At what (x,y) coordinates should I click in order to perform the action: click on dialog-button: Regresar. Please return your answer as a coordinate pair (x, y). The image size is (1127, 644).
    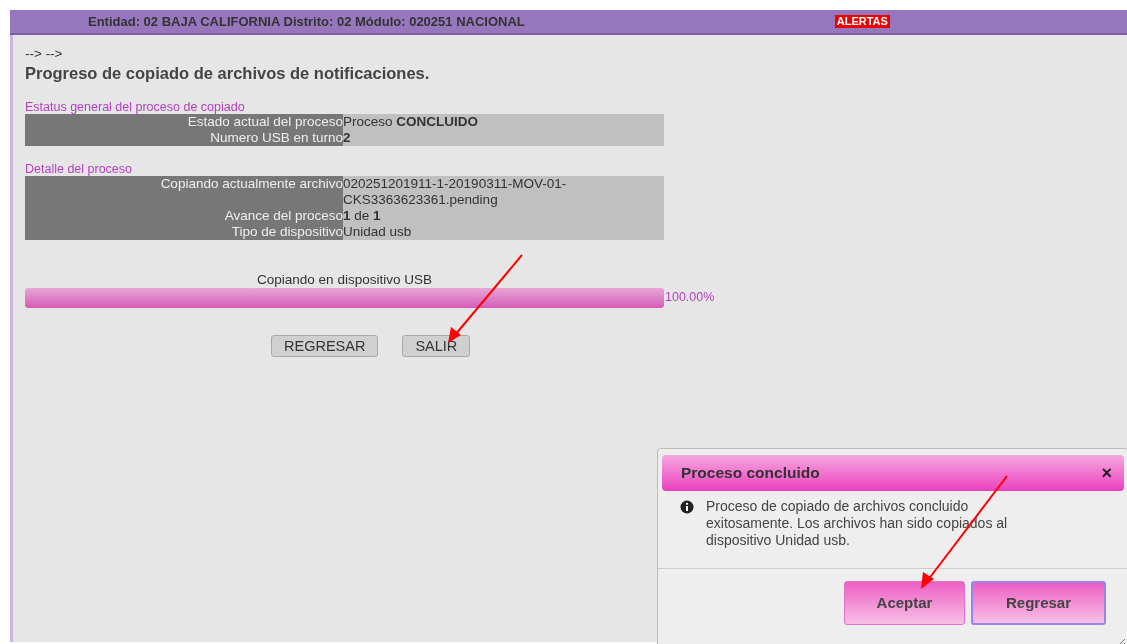
    Looking at the image, I should click on (1038, 603).